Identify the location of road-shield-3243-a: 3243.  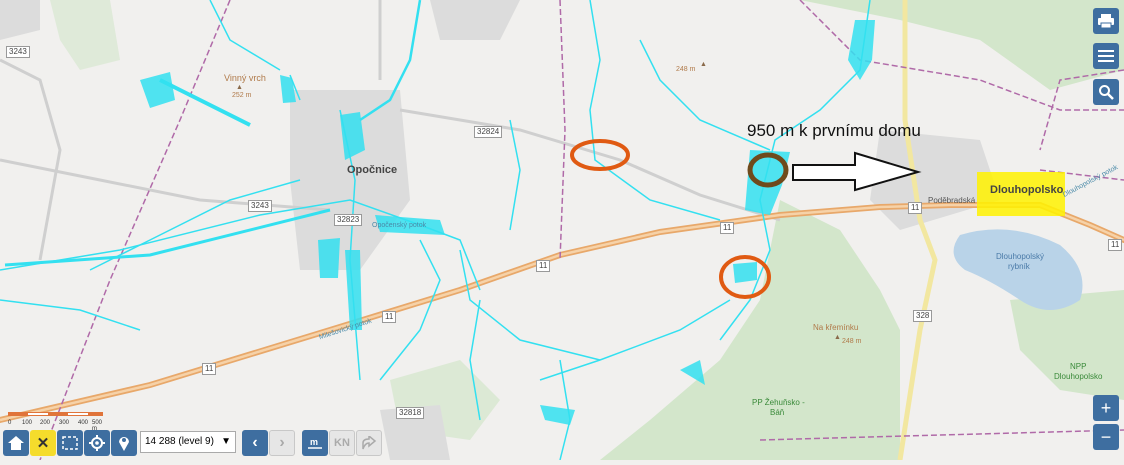
(18, 52).